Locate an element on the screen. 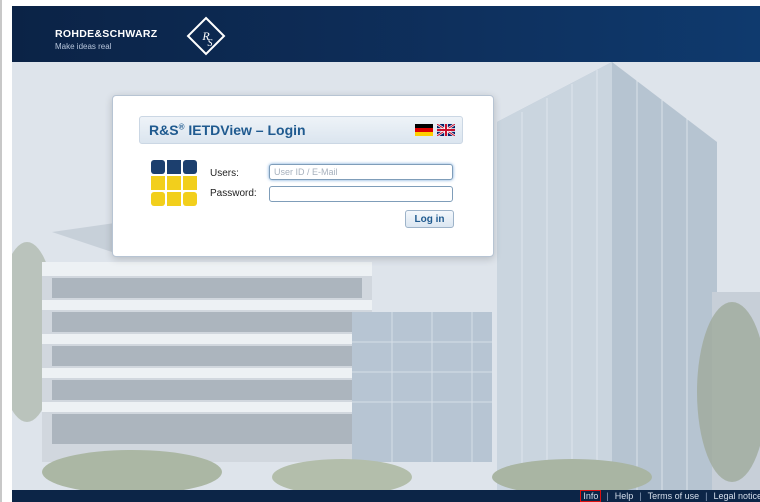  footer-link-info: Info is located at coordinates (591, 496).